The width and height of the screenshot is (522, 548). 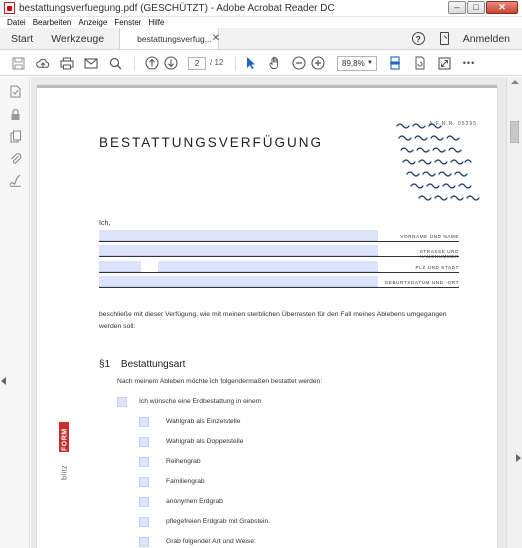 What do you see at coordinates (217, 62) in the screenshot?
I see `page-total: / 12` at bounding box center [217, 62].